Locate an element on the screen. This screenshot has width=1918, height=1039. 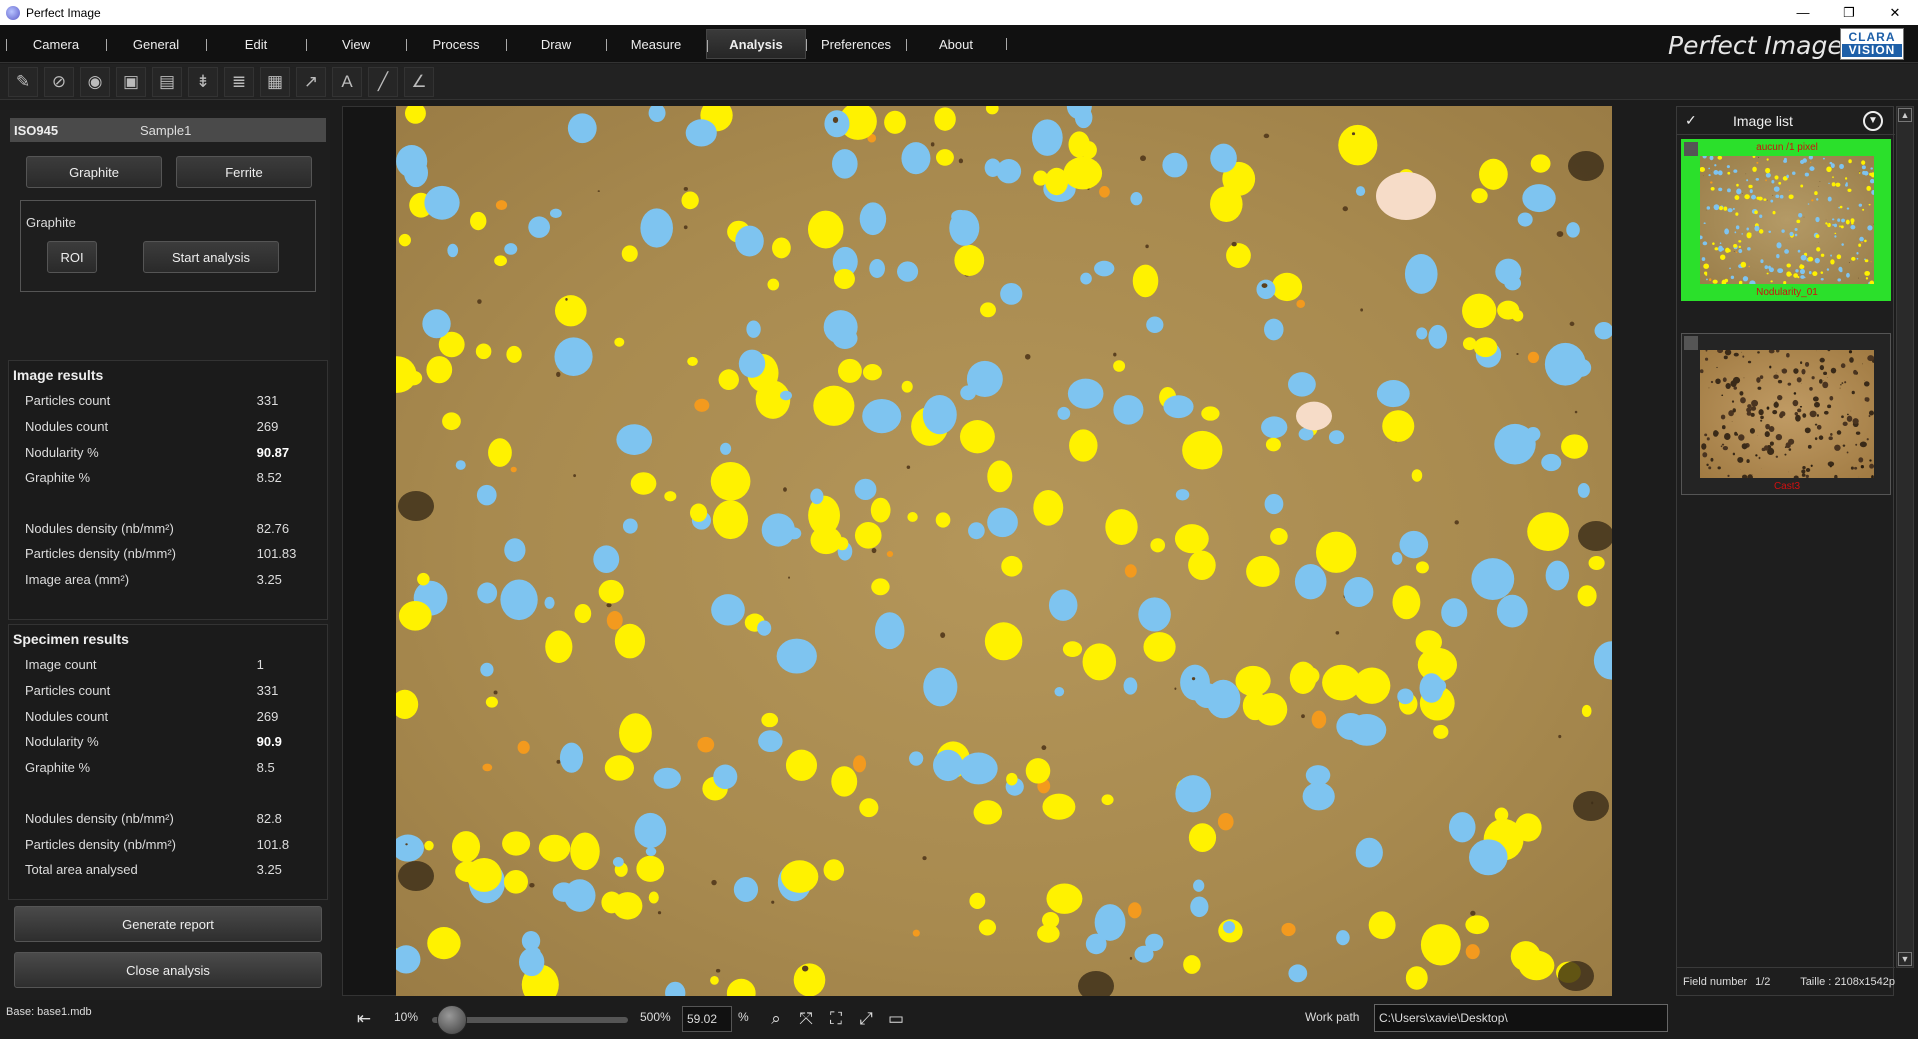
graphite-button: Graphite is located at coordinates (94, 172).